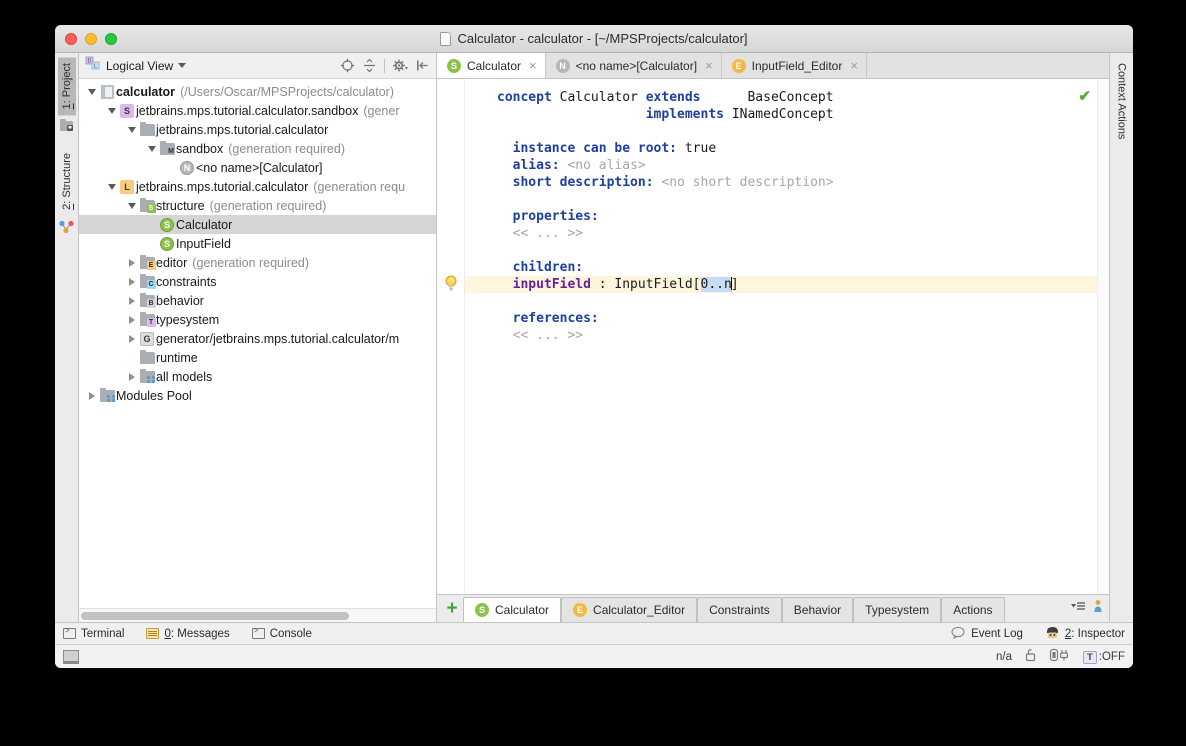 The image size is (1186, 746). Describe the element at coordinates (188, 634) in the screenshot. I see `status-messages-button: 0: Messages` at that location.